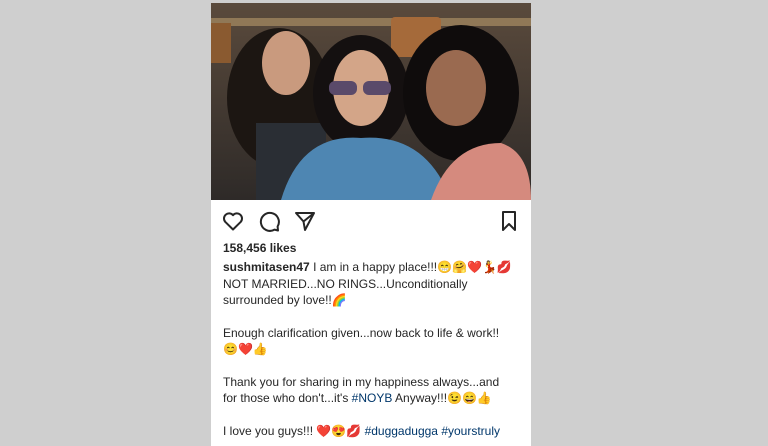 The width and height of the screenshot is (768, 446). I want to click on caption-text: I love you guys!!! ❤️😍💋, so click(292, 430).